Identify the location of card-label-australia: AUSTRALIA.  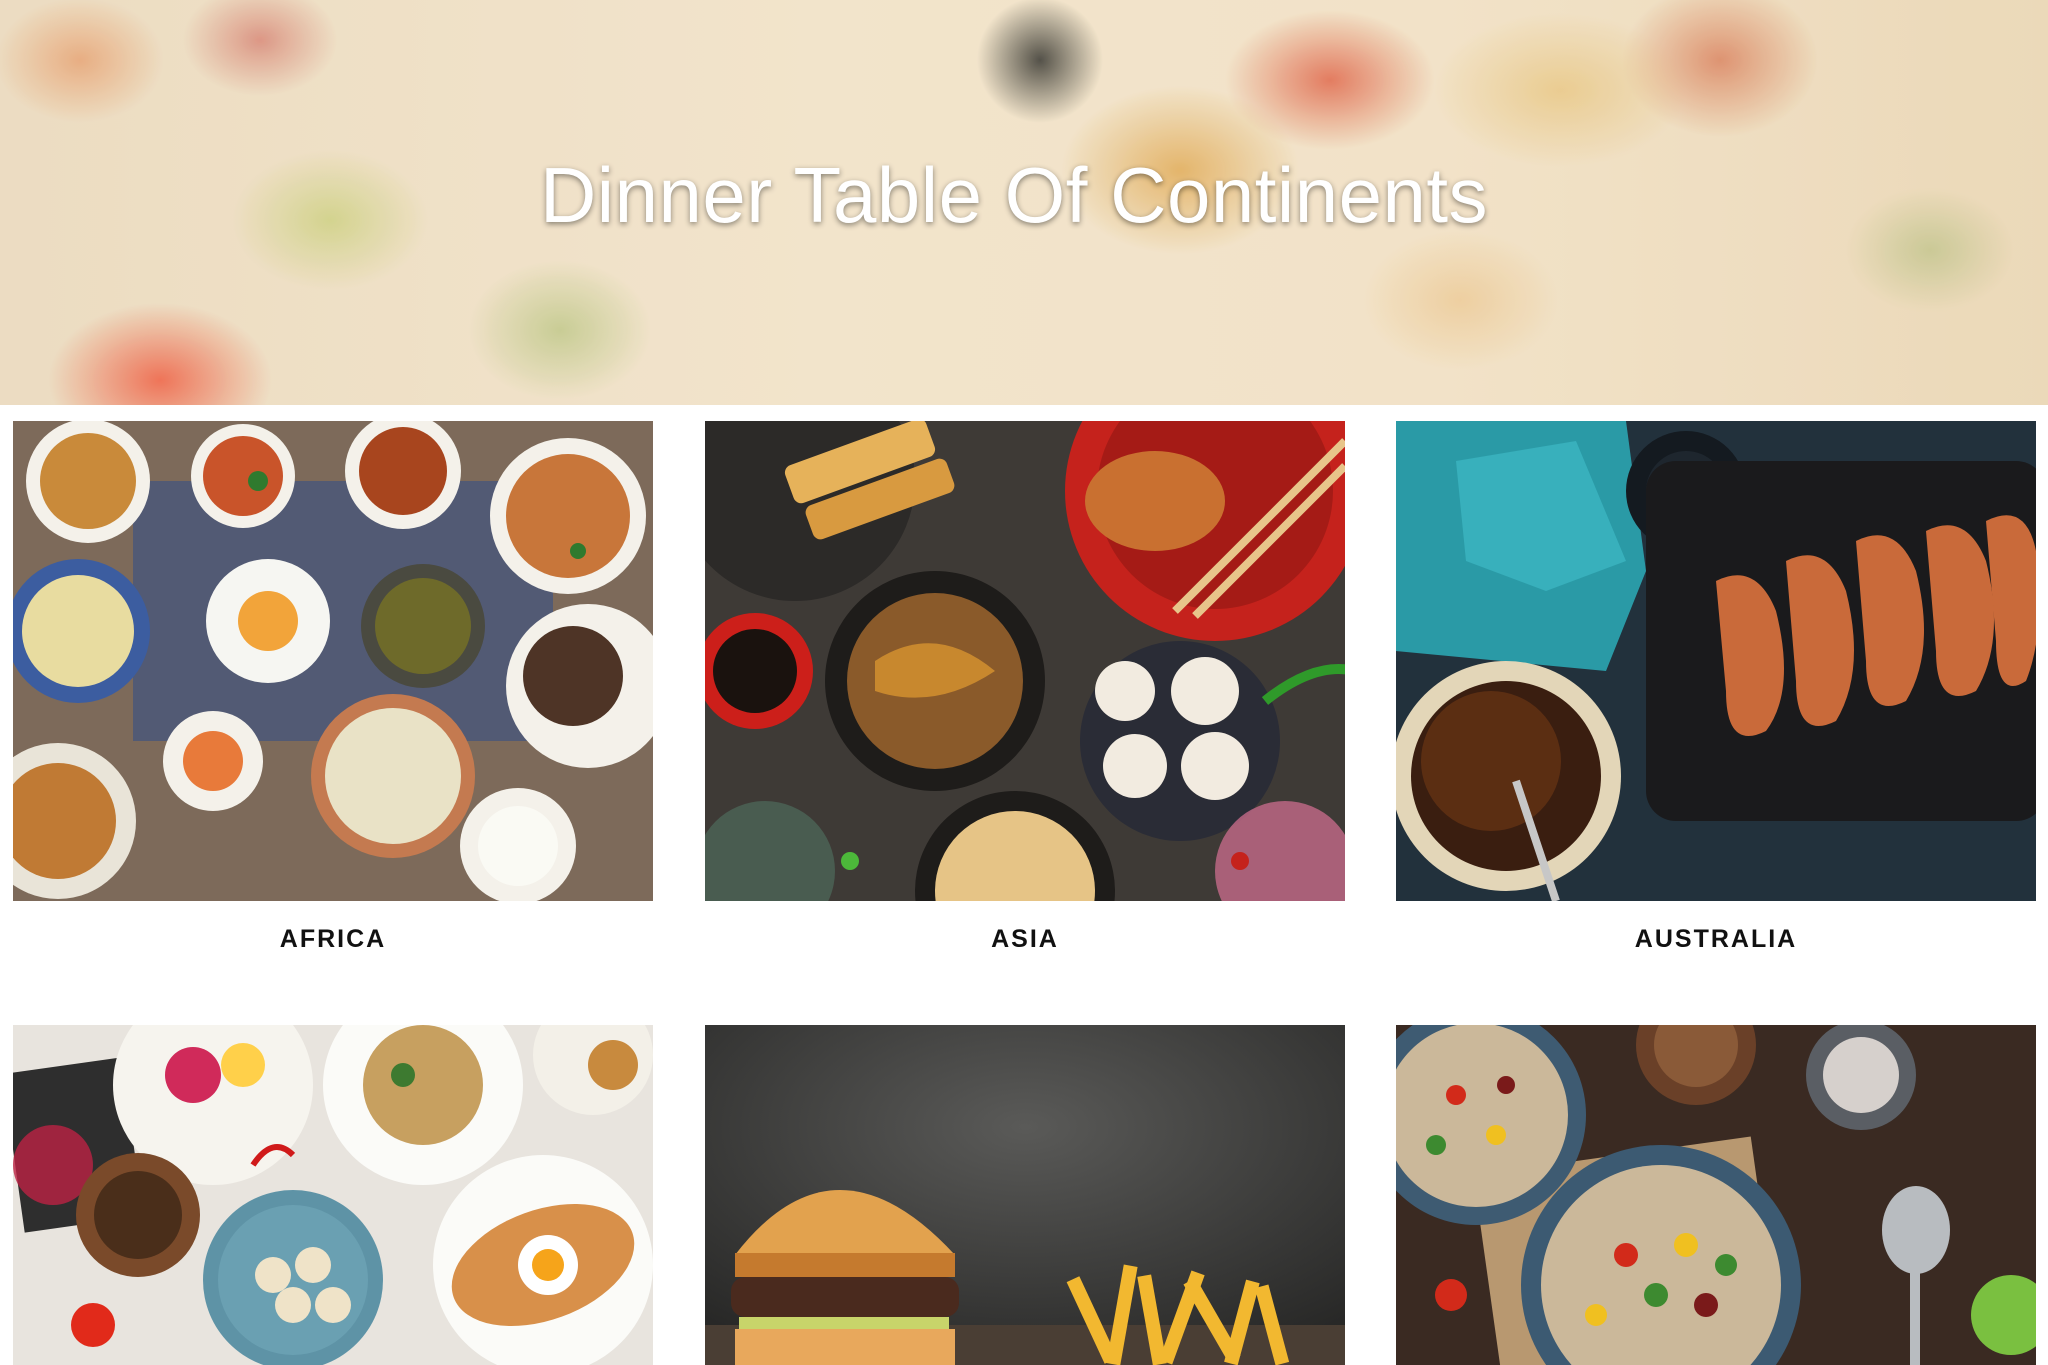
(1716, 939).